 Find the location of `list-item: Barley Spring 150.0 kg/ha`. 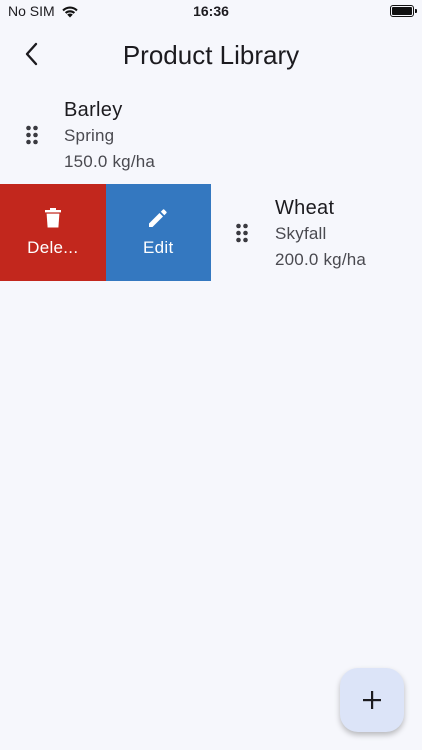

list-item: Barley Spring 150.0 kg/ha is located at coordinates (211, 135).